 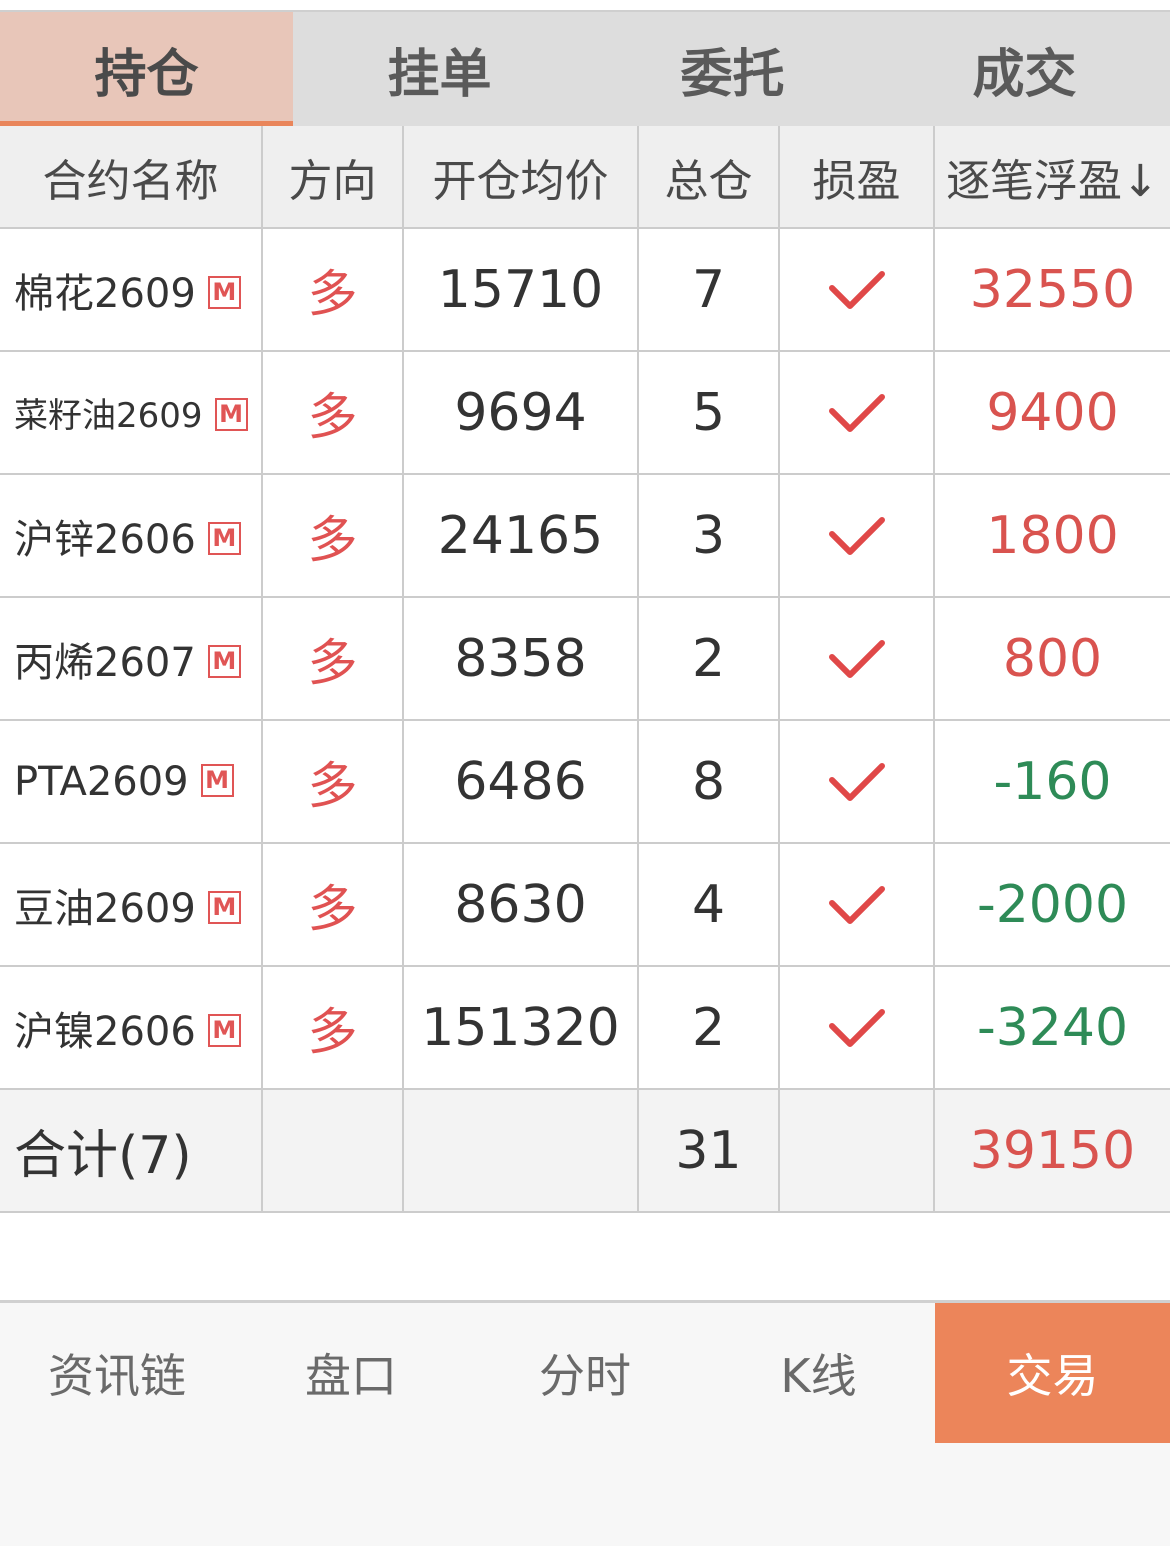 What do you see at coordinates (709, 536) in the screenshot?
I see `total-position-cell: 3` at bounding box center [709, 536].